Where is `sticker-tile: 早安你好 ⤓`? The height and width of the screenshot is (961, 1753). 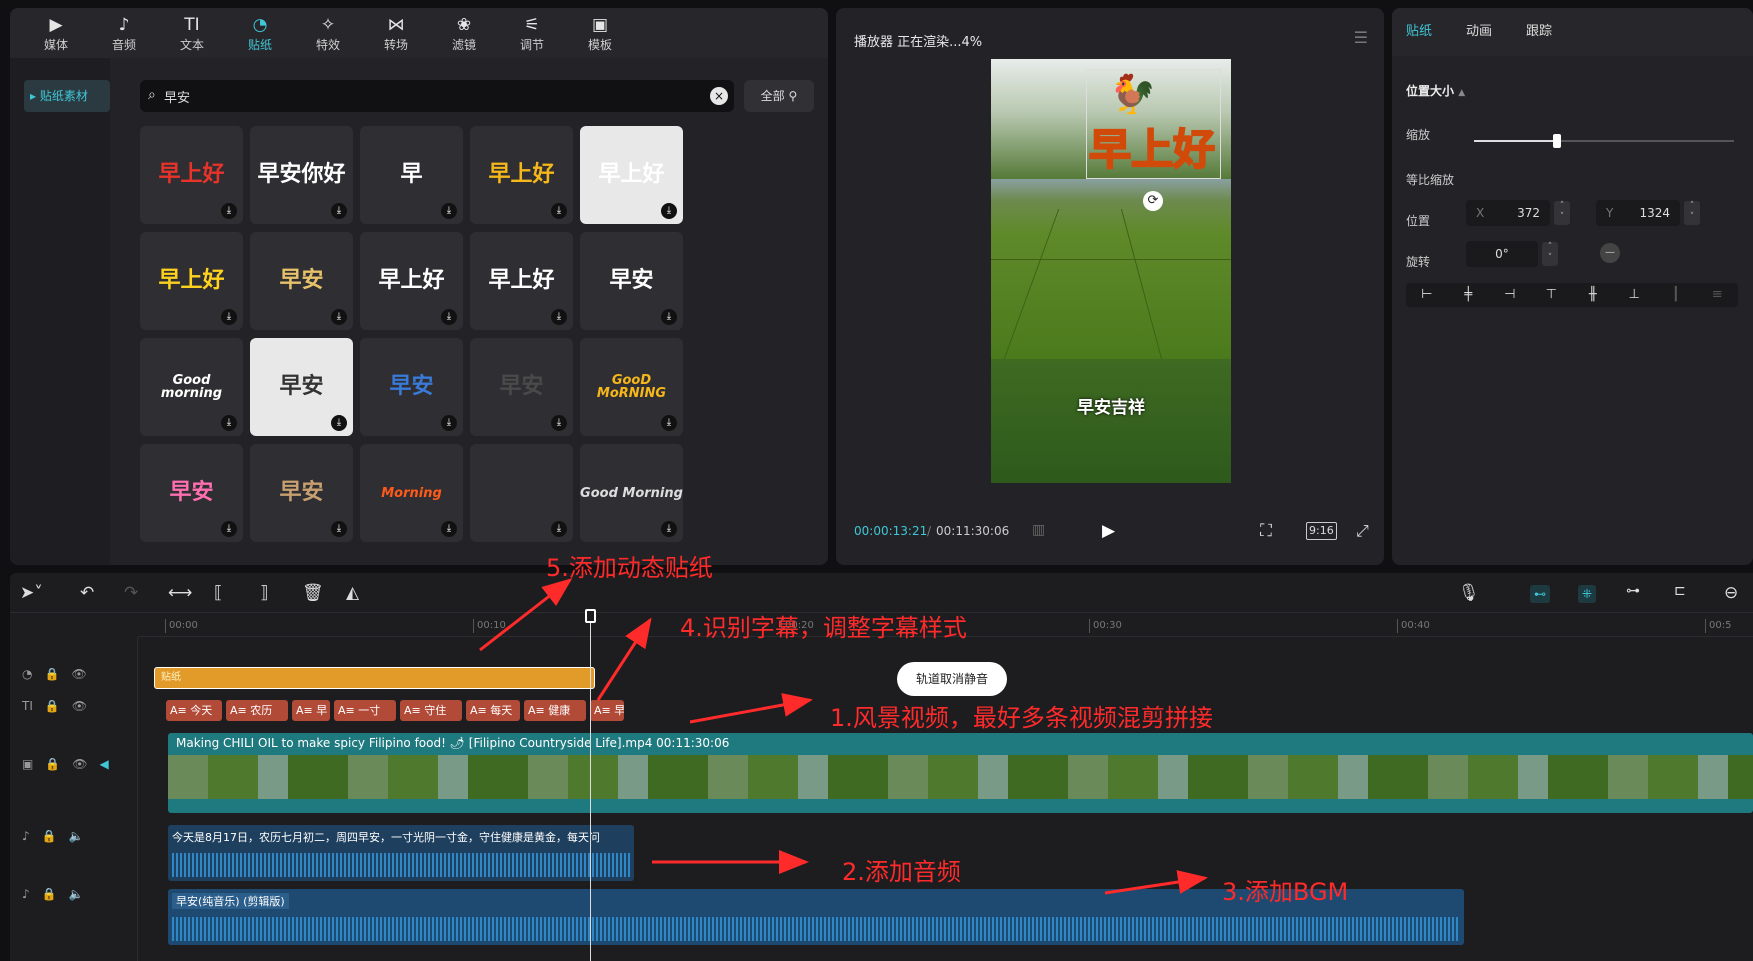
sticker-tile: 早安你好 ⤓ is located at coordinates (301, 175).